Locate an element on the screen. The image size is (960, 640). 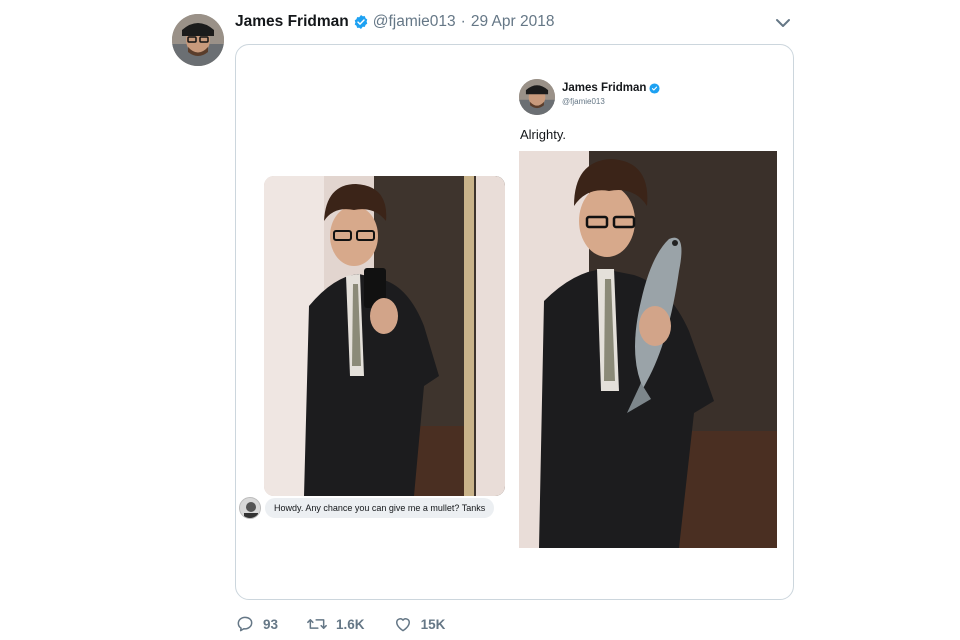
inner-author-handle: @fjamie013 is located at coordinates (583, 101).